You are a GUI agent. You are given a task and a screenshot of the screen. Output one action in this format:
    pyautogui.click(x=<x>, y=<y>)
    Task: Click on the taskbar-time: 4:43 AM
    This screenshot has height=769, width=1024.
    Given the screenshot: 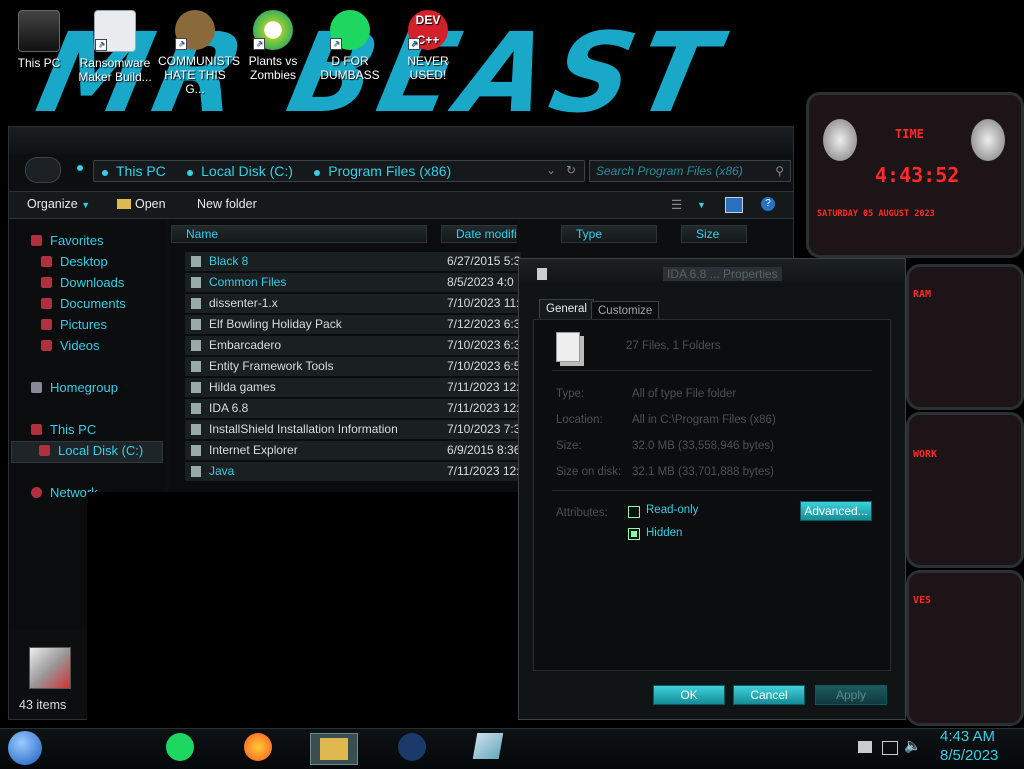 What is the action you would take?
    pyautogui.click(x=967, y=736)
    